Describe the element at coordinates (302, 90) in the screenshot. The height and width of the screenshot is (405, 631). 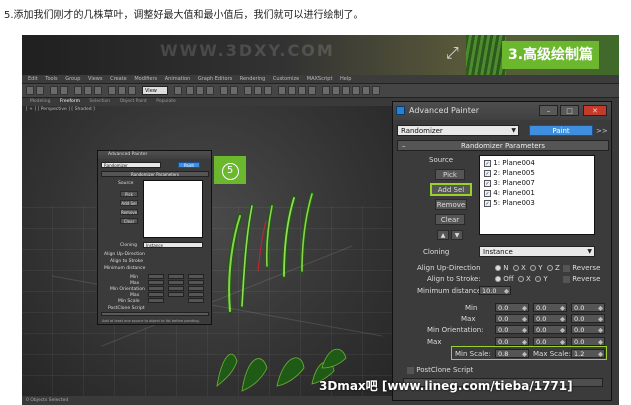
I see `render-frame-icon` at that location.